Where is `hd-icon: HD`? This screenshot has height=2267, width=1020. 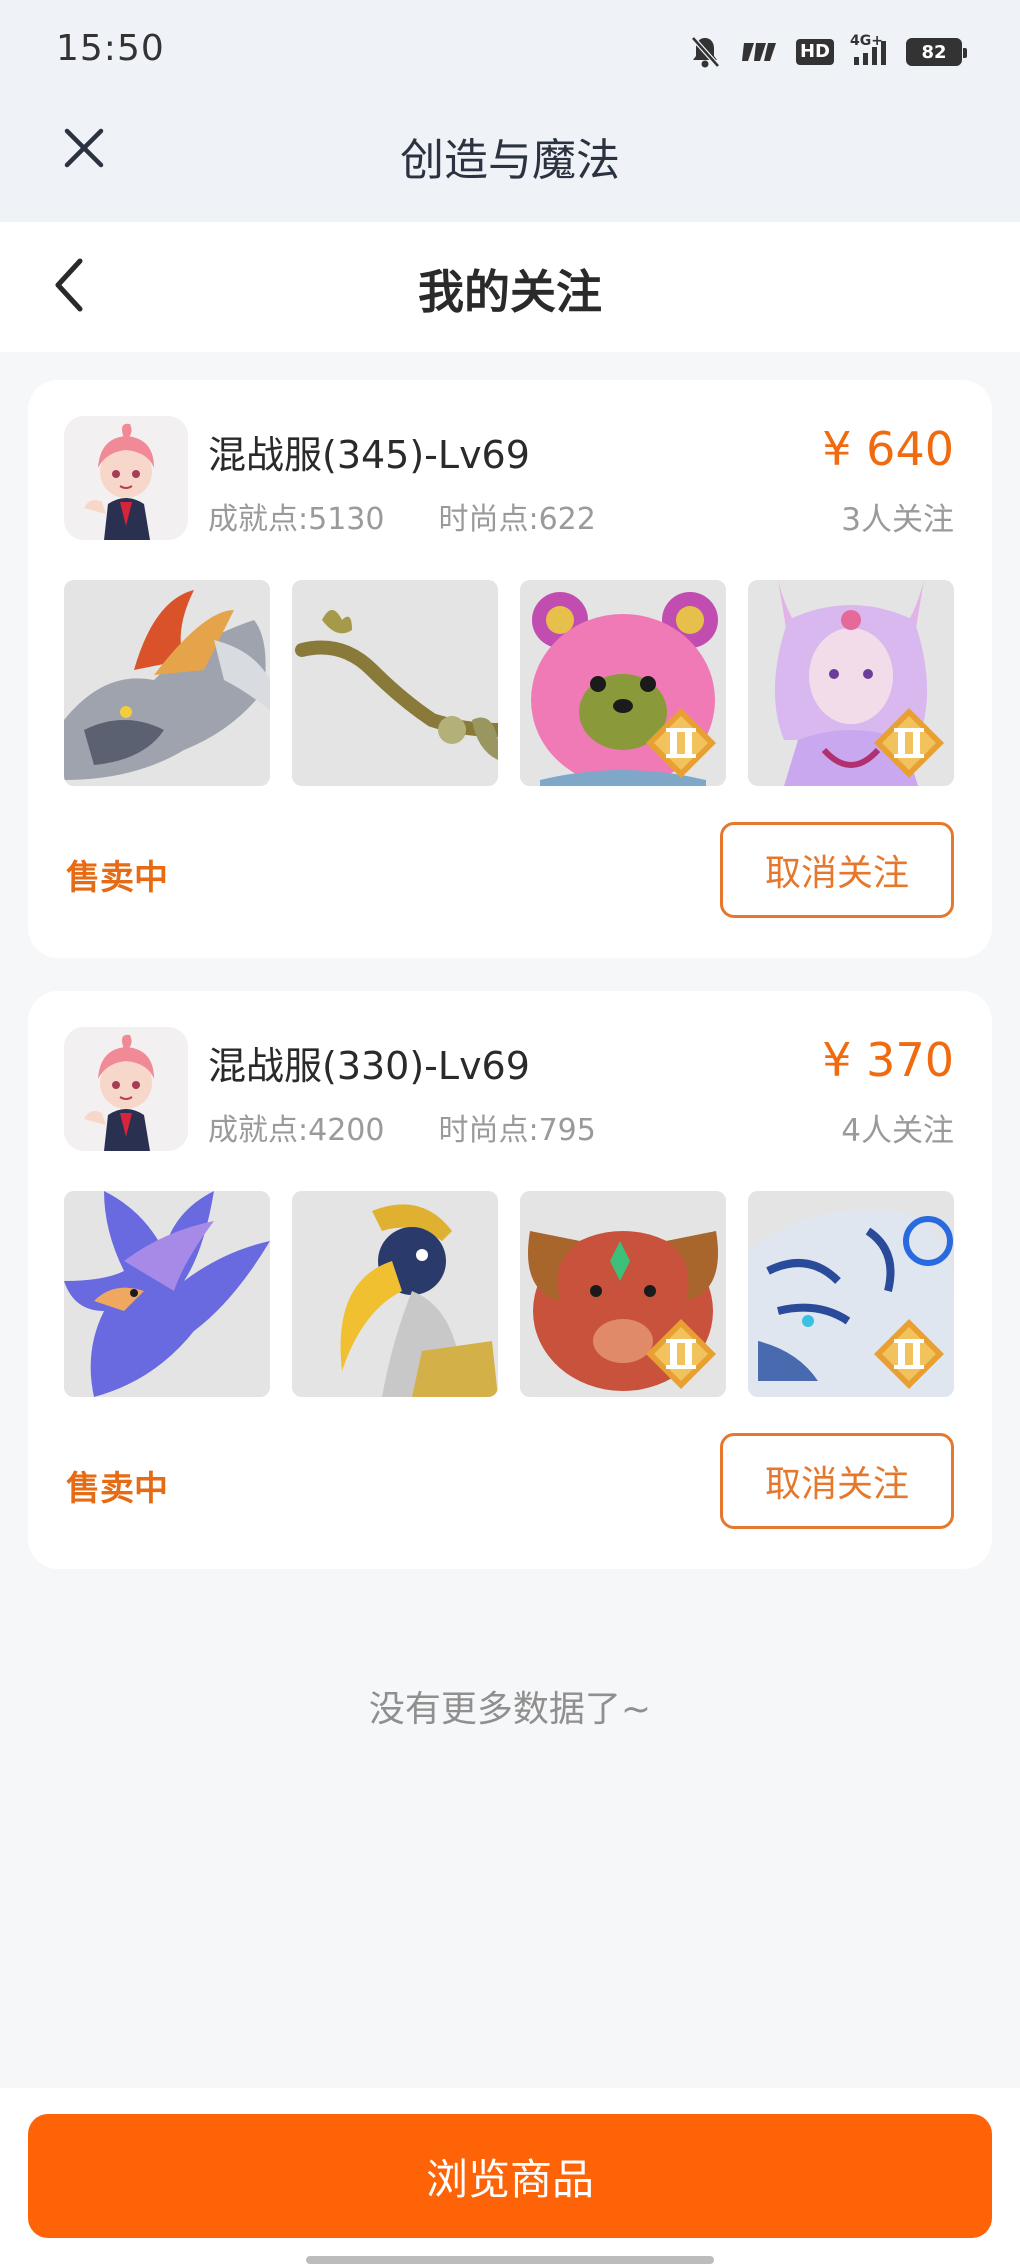 hd-icon: HD is located at coordinates (814, 52).